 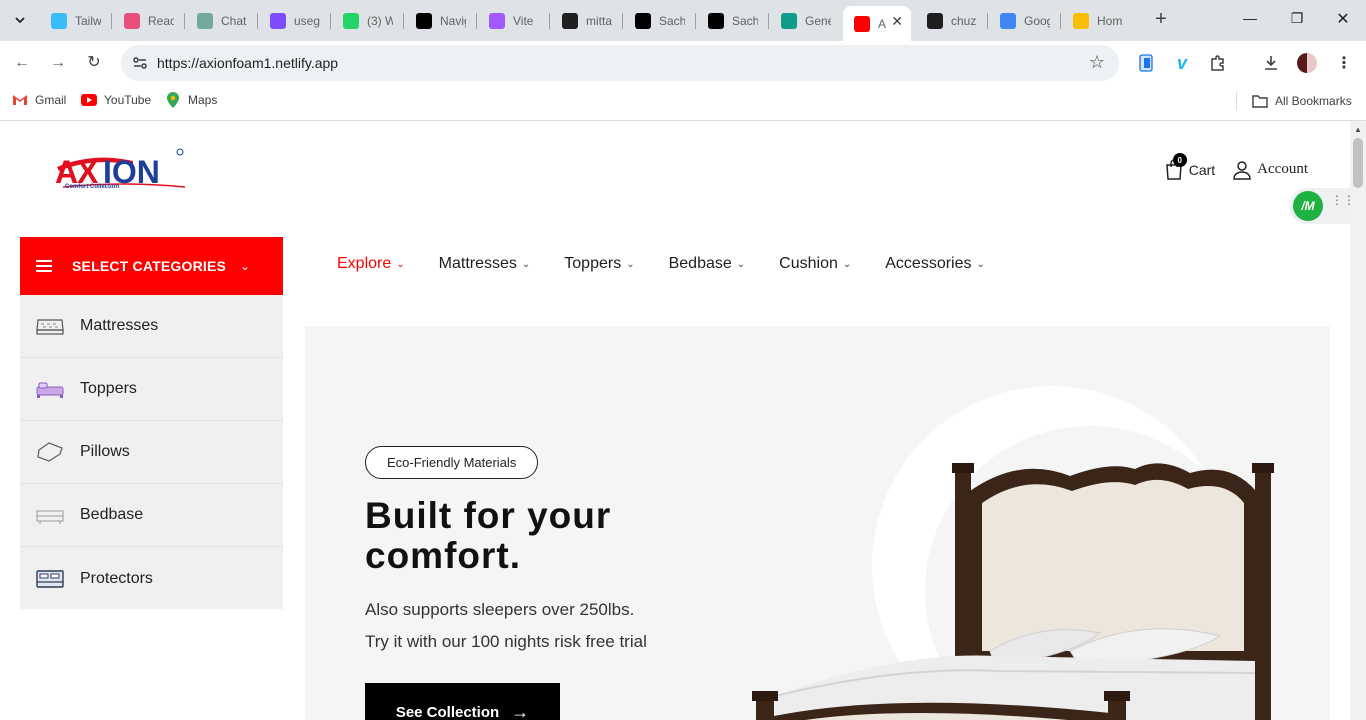 What do you see at coordinates (151, 515) in the screenshot?
I see `category-item-bedbase: Bedbase` at bounding box center [151, 515].